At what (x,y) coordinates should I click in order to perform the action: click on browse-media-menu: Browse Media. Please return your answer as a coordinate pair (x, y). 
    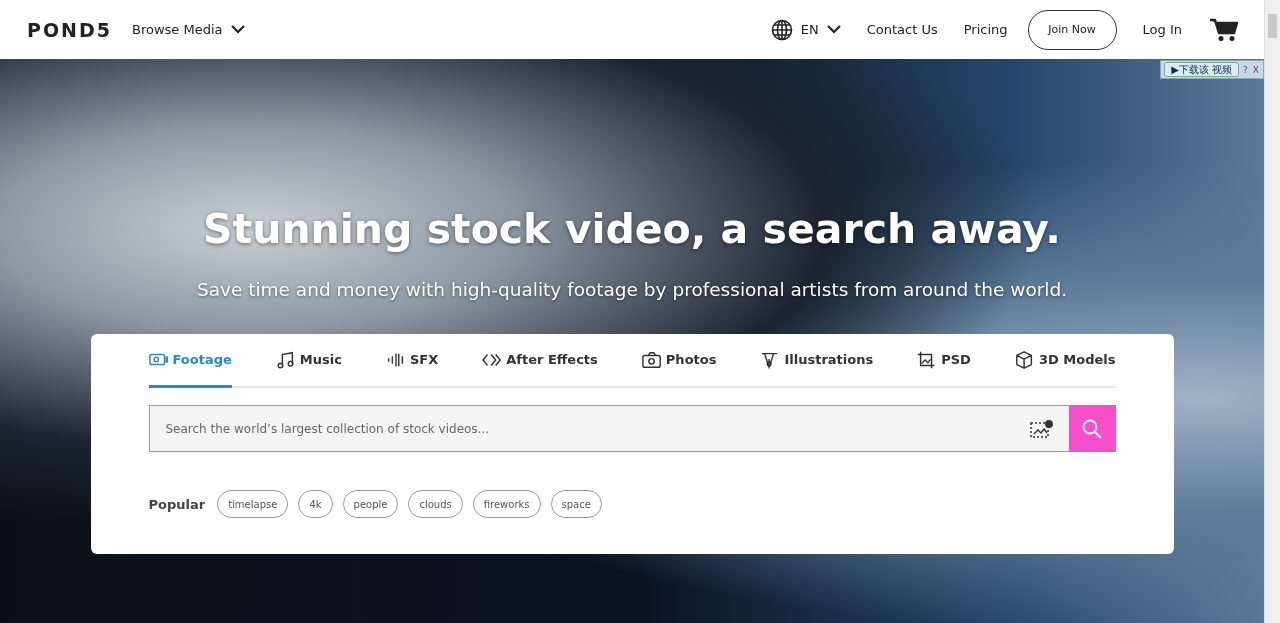
    Looking at the image, I should click on (188, 29).